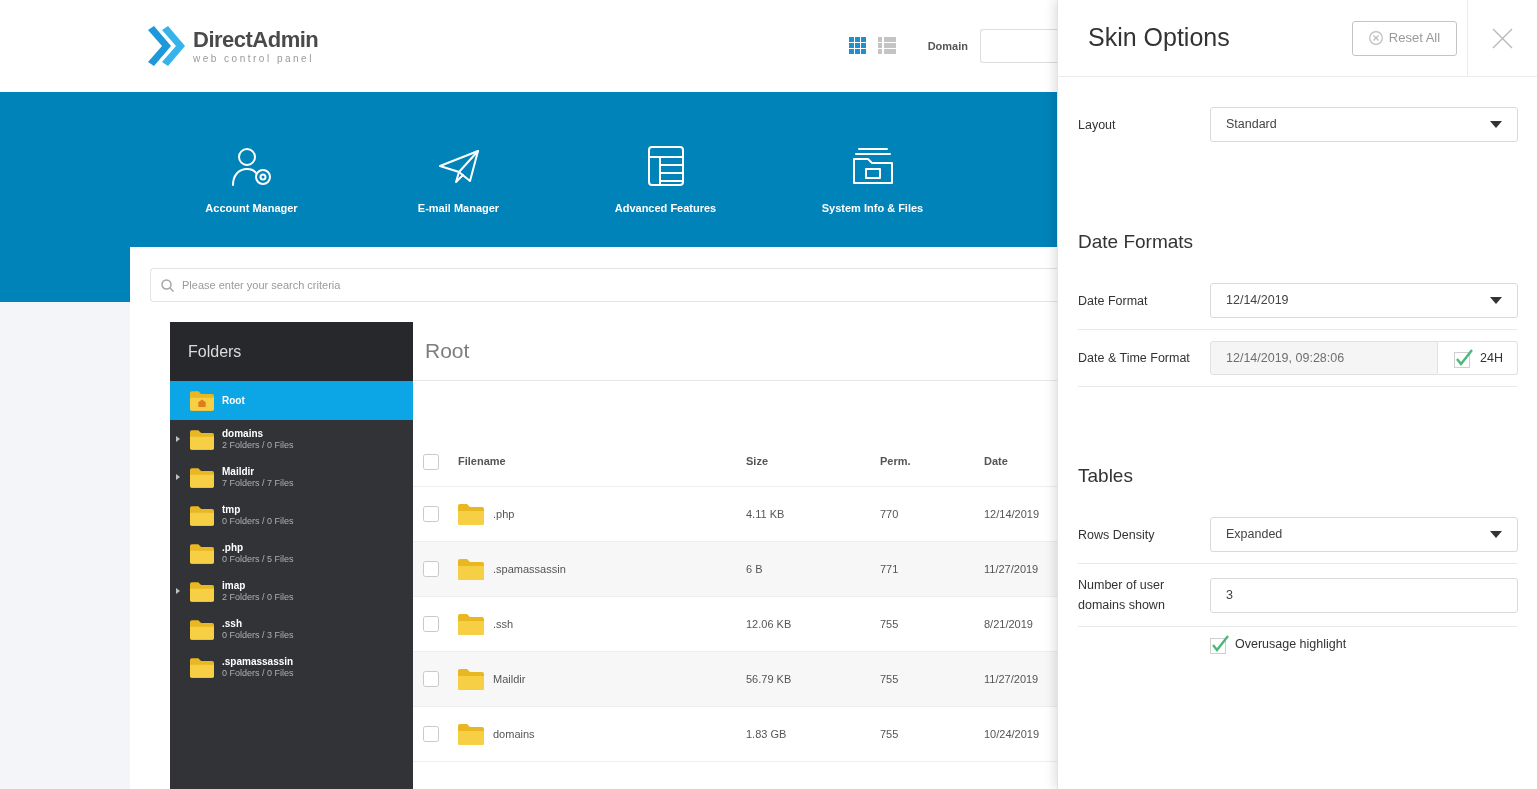  I want to click on nav-tile: Advanced Features, so click(665, 184).